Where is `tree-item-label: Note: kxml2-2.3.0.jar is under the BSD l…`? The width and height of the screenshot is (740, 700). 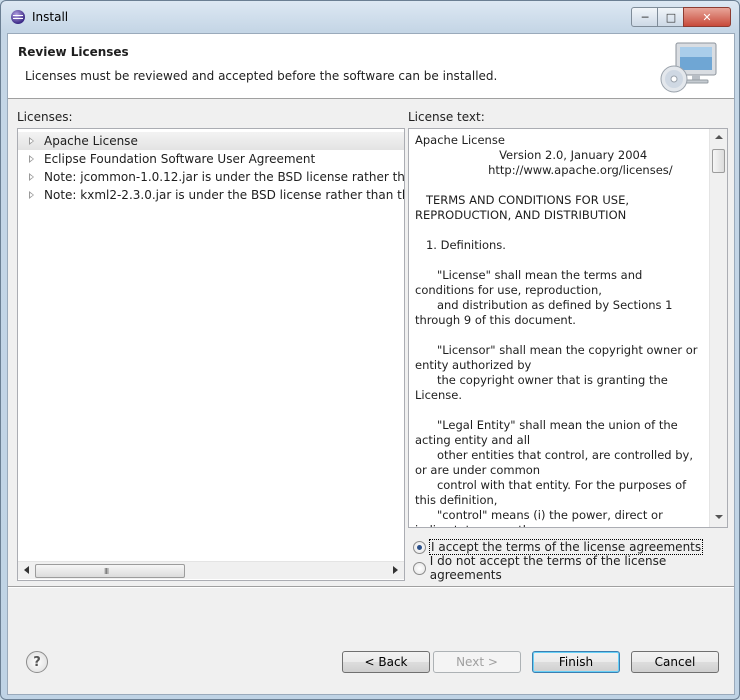
tree-item-label: Note: kxml2-2.3.0.jar is under the BSD l… is located at coordinates (224, 195).